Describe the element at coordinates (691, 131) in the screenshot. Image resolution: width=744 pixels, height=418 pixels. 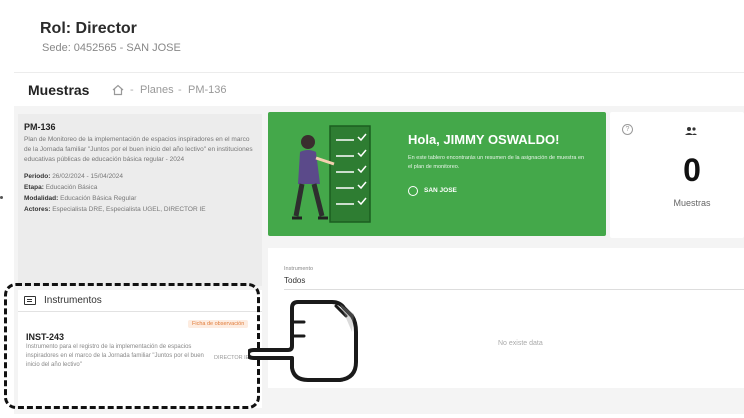
I see `group-icon` at that location.